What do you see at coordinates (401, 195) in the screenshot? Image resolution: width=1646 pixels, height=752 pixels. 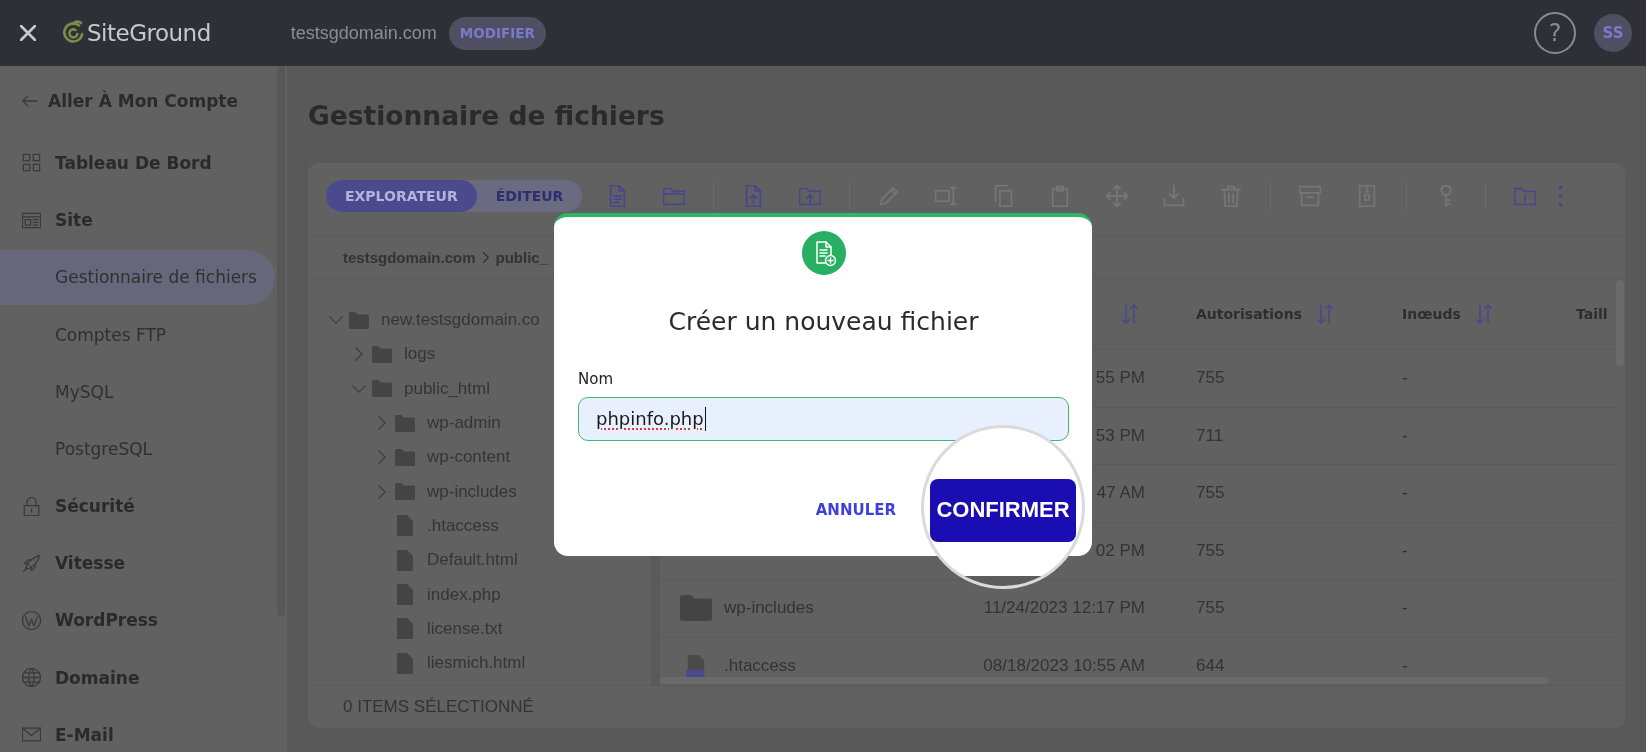 I see `view-tab: EXPLORATEUR` at bounding box center [401, 195].